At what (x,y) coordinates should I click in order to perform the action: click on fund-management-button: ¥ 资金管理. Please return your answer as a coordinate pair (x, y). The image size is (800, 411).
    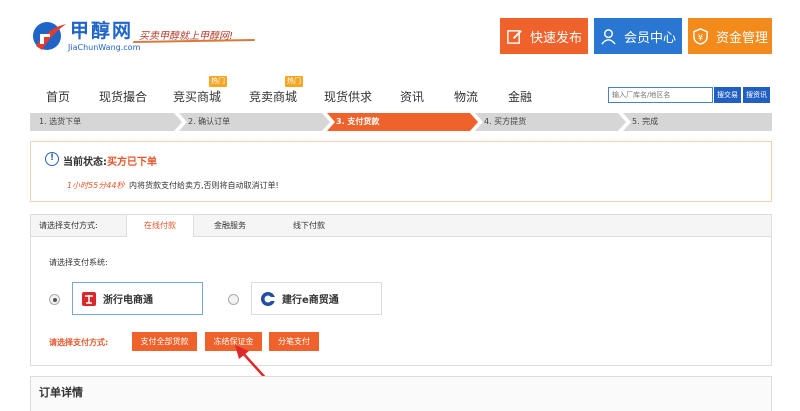
    Looking at the image, I should click on (730, 36).